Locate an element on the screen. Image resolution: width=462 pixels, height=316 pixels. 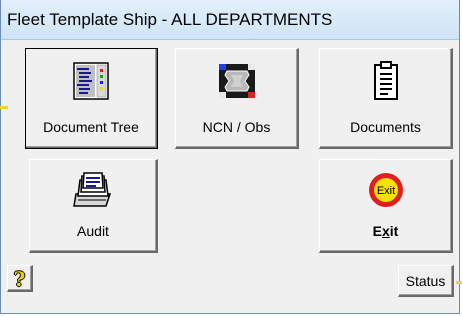
exit-label: Exit is located at coordinates (385, 231).